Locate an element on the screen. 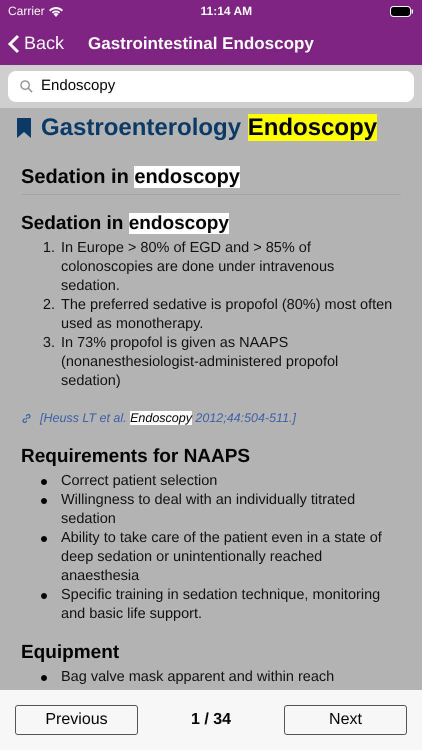 This screenshot has height=750, width=422. section-heading: Requirements for NAAPS is located at coordinates (135, 456).